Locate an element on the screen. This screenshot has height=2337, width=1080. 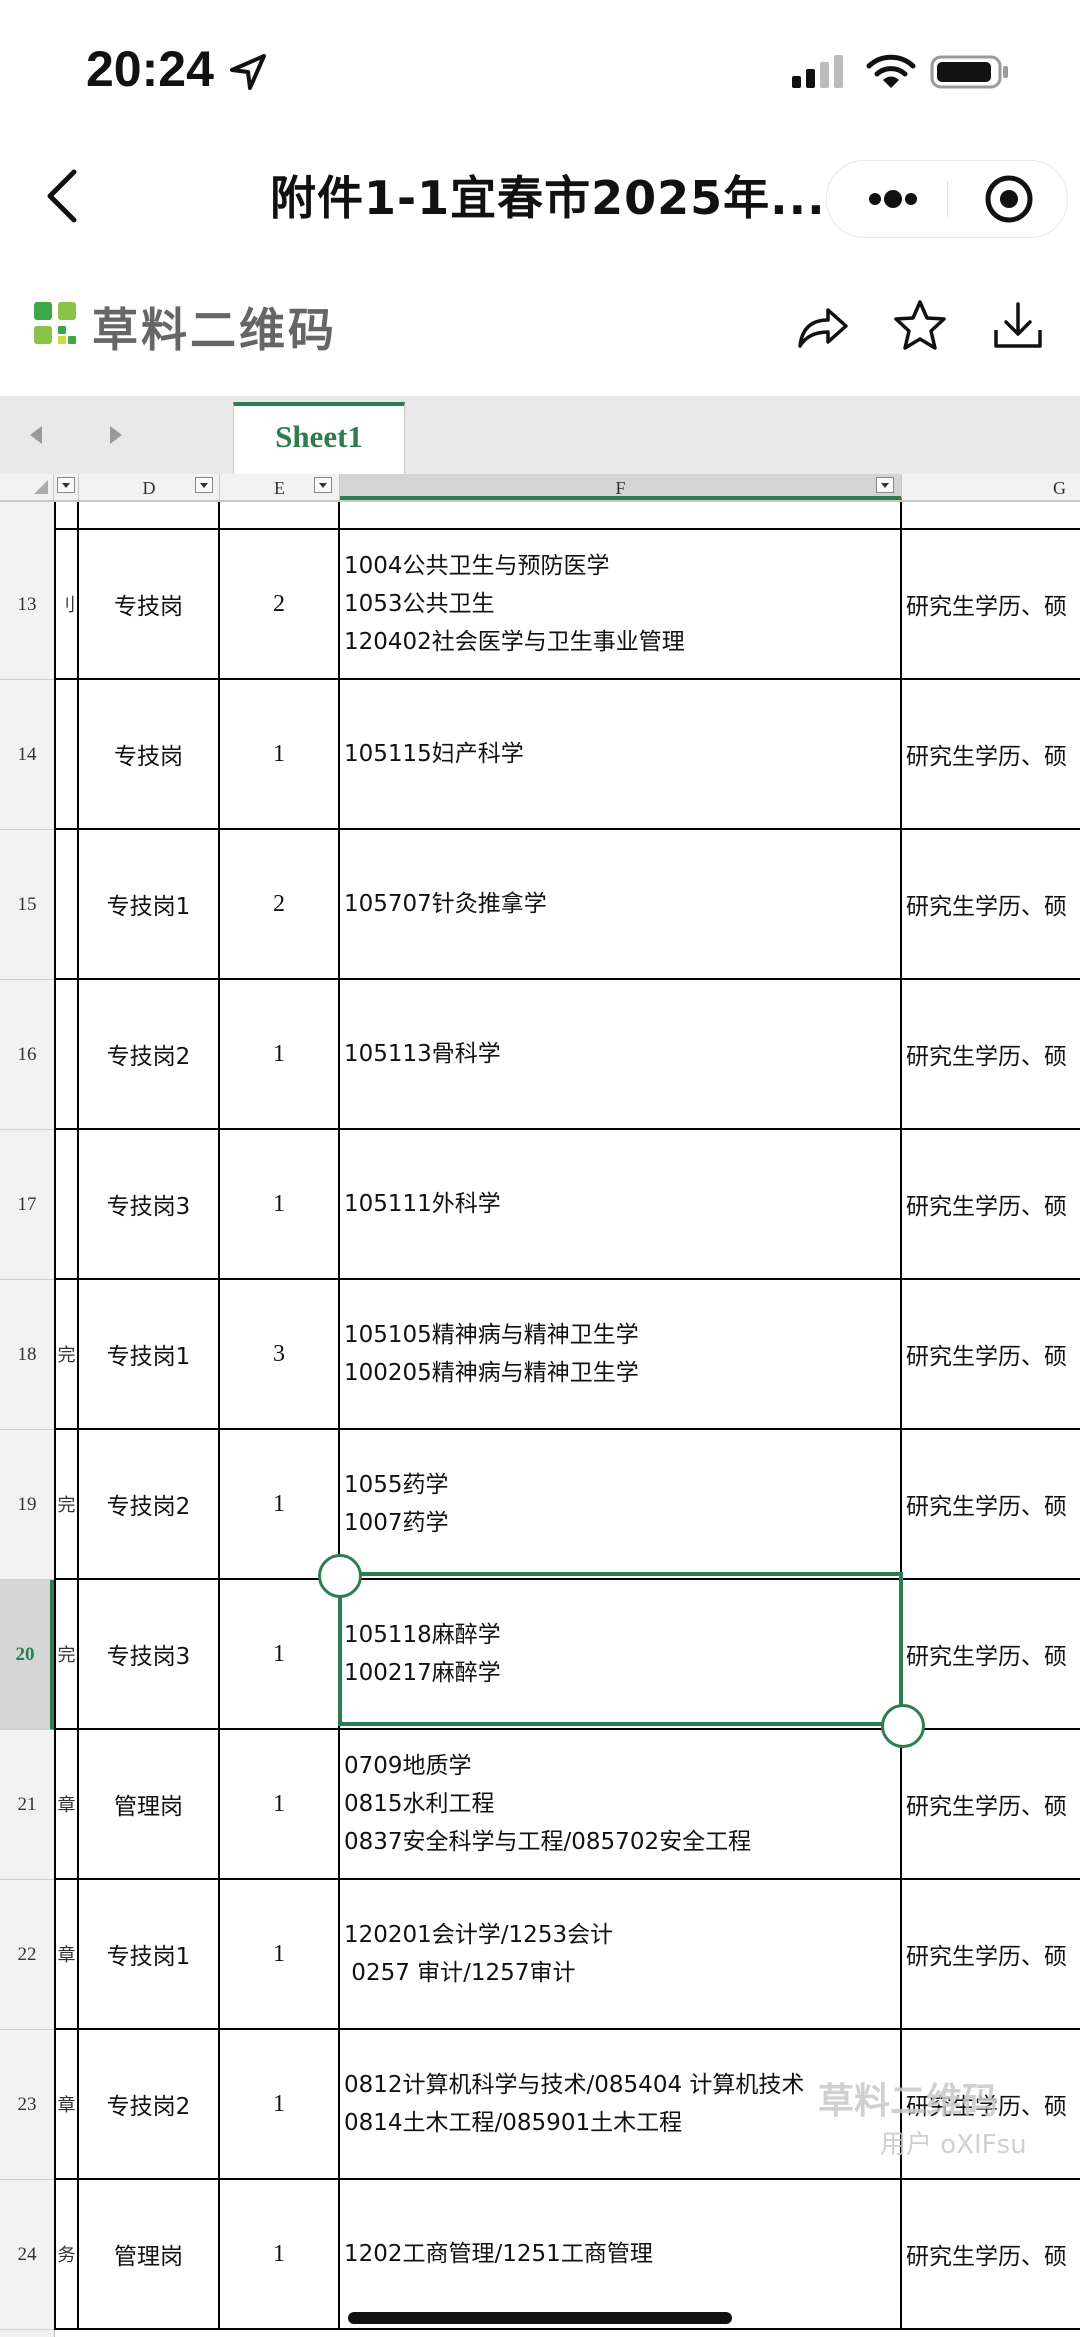
brand-name: 草料二维码 is located at coordinates (214, 330).